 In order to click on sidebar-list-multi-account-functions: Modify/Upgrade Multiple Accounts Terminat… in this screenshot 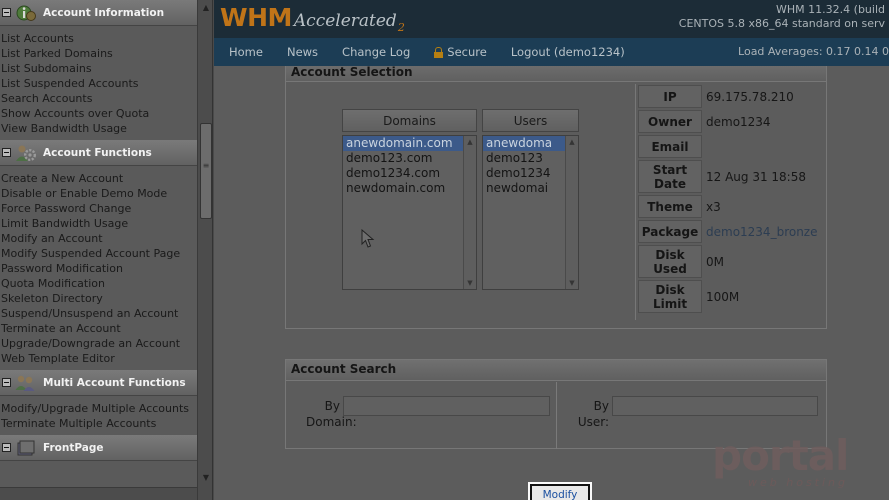, I will do `click(98, 415)`.